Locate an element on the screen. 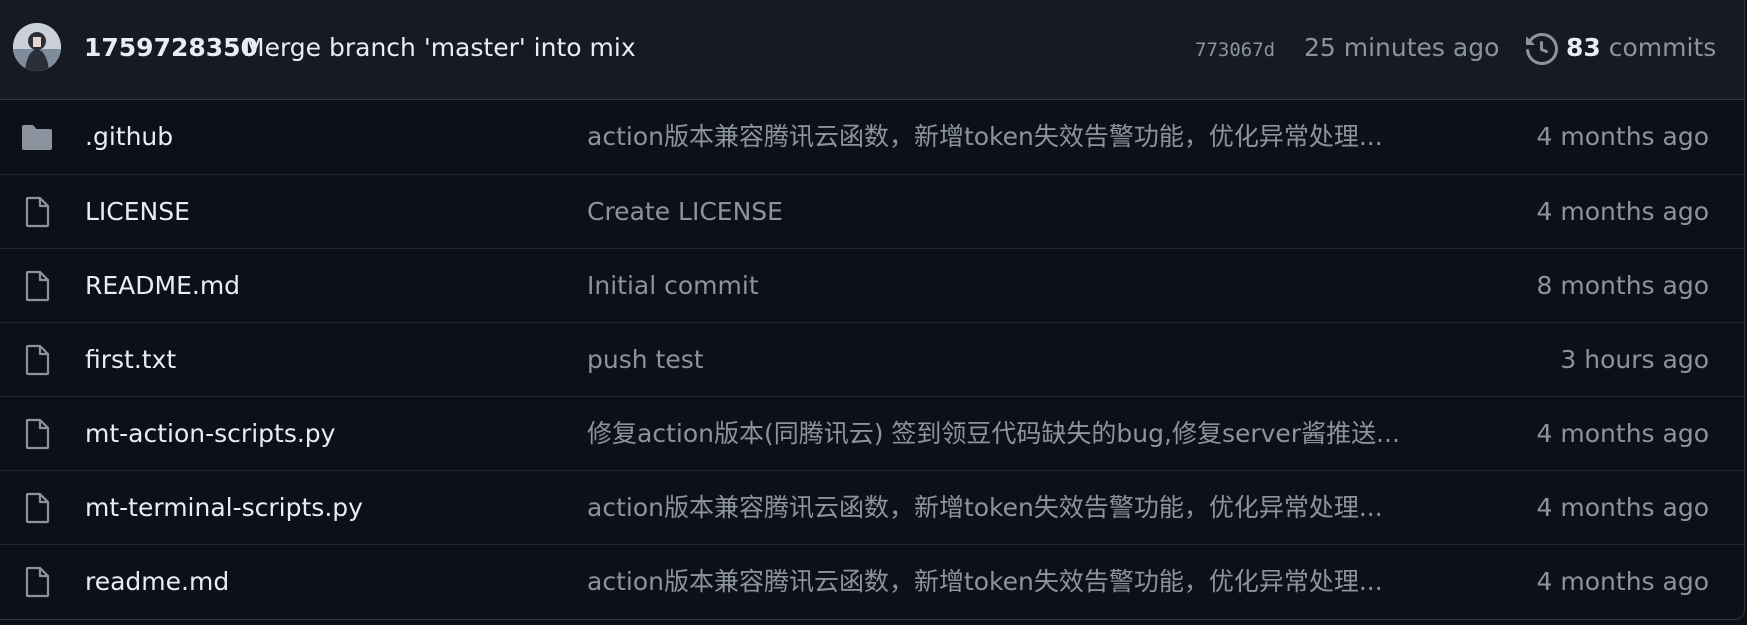  file-row: first.txt push test 3 hours ago is located at coordinates (872, 359).